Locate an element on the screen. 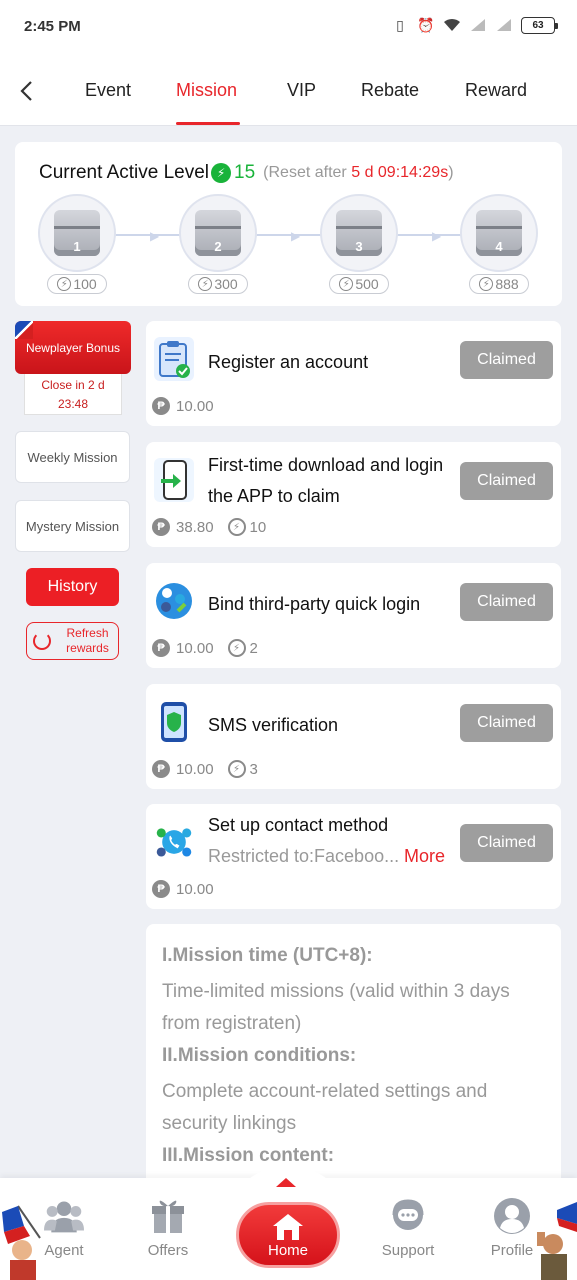 The width and height of the screenshot is (577, 1280). chest-icon: 3 is located at coordinates (359, 233).